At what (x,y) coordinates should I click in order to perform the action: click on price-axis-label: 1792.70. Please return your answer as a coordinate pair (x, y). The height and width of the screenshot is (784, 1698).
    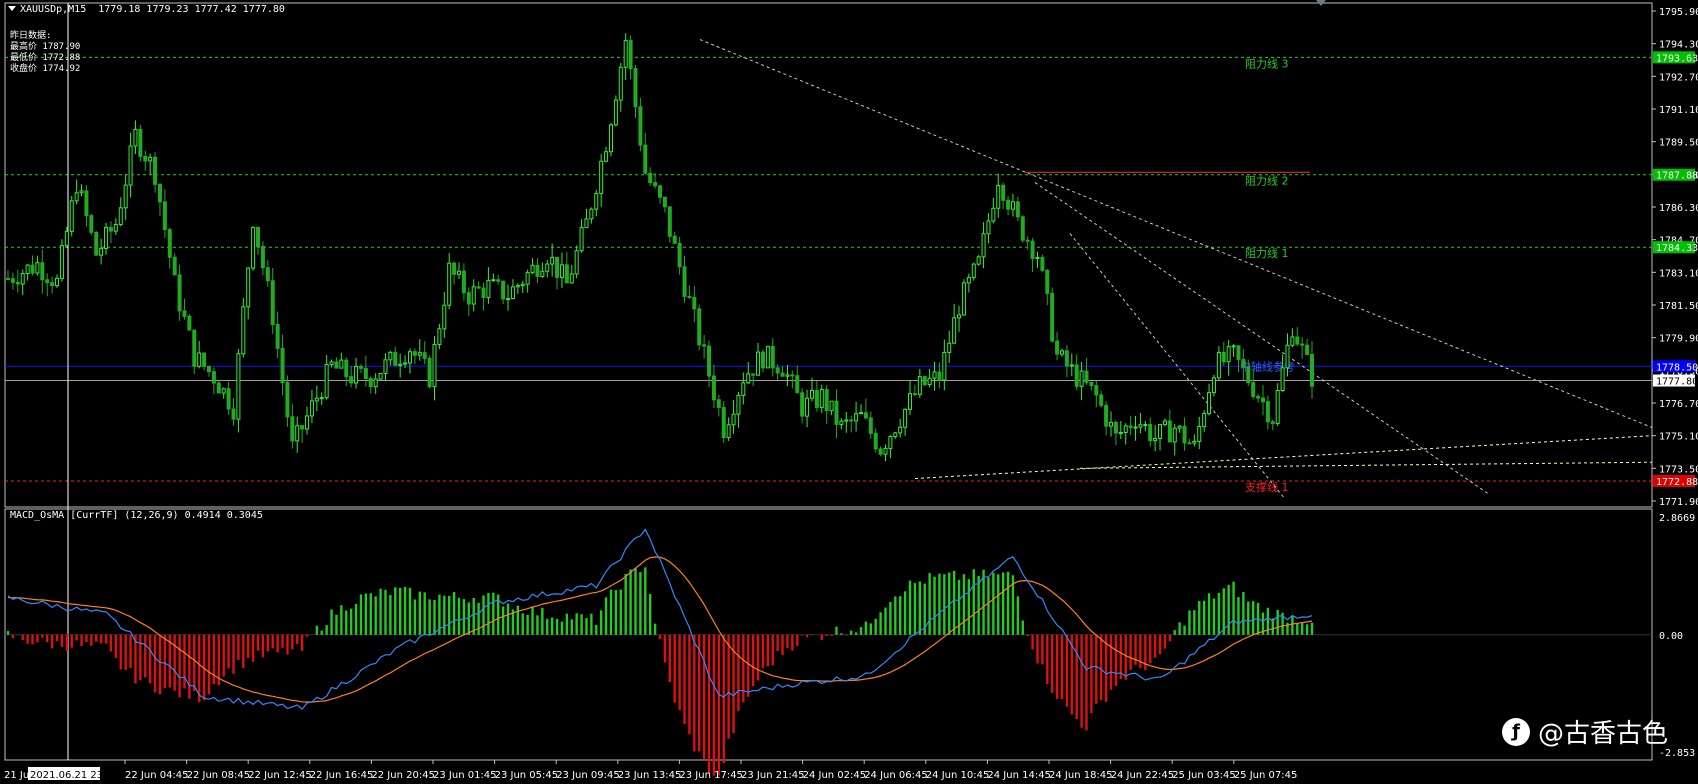
    Looking at the image, I should click on (1678, 77).